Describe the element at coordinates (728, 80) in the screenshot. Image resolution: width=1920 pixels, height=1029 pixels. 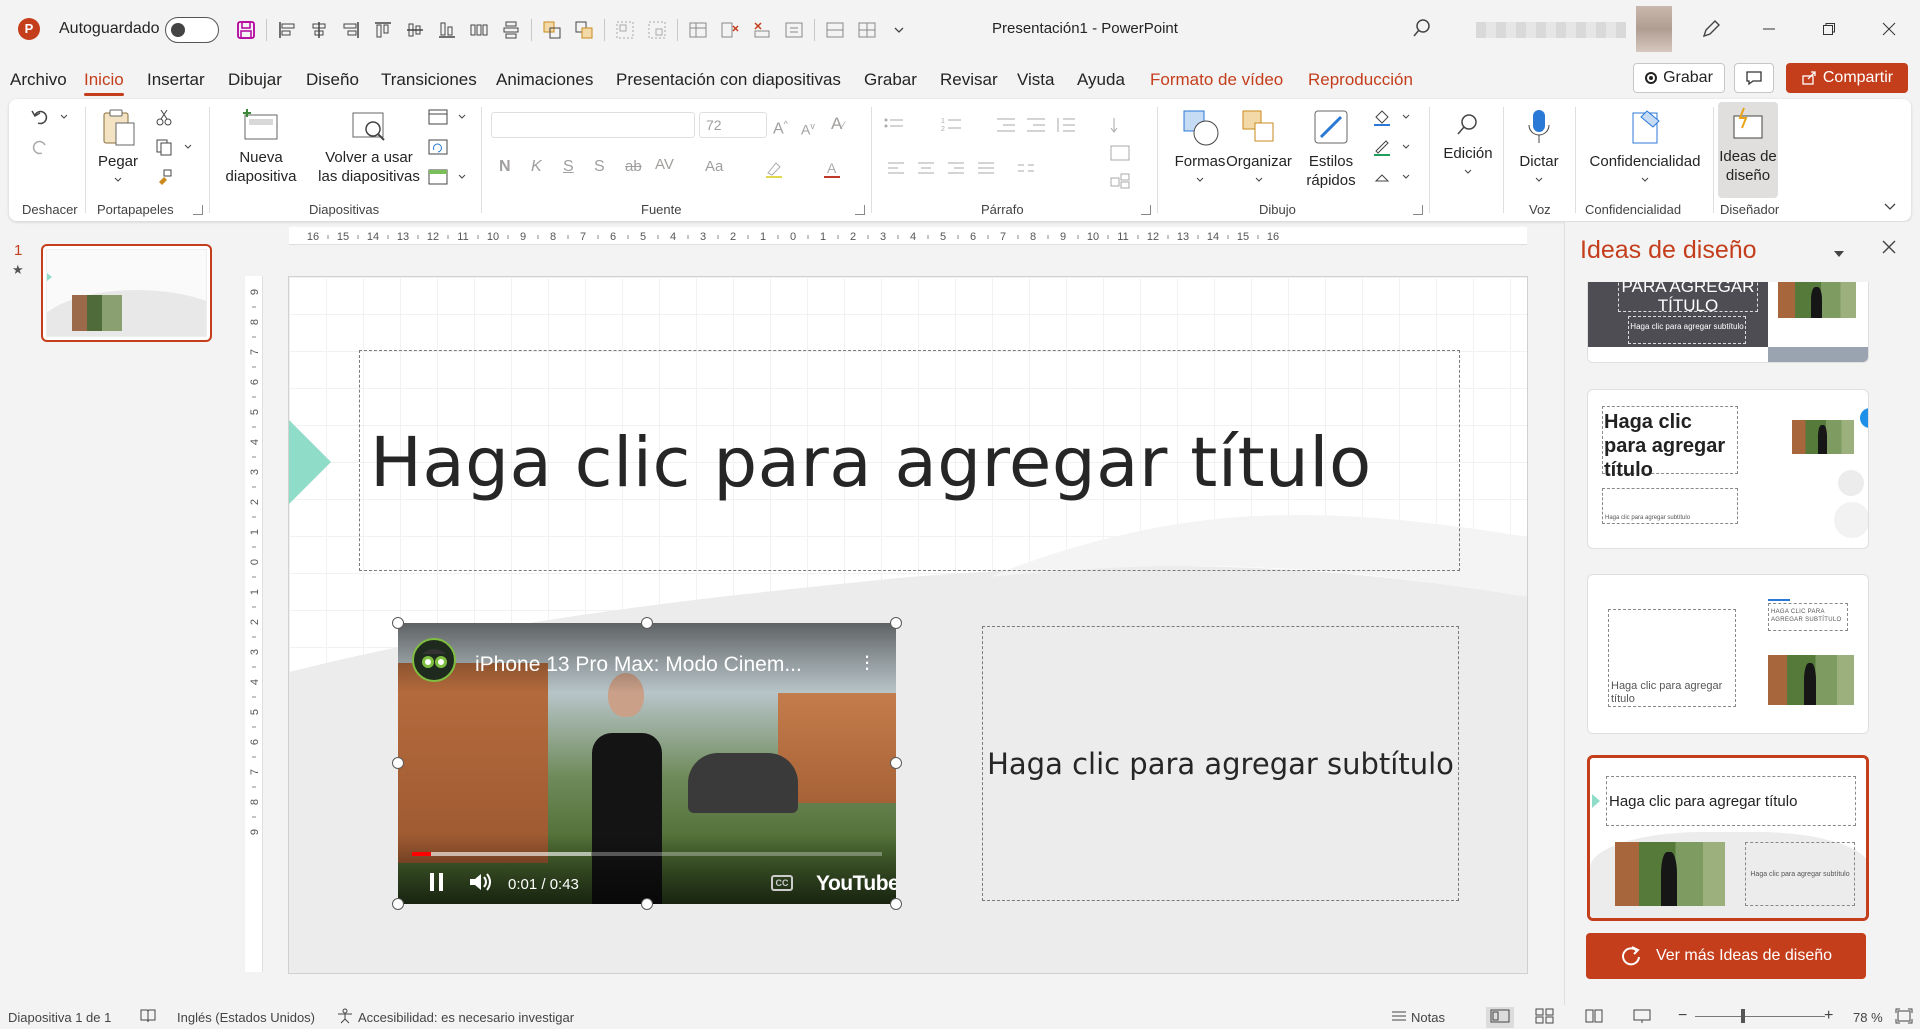
I see `tab-presentacion: Presentación con diapositivas` at that location.